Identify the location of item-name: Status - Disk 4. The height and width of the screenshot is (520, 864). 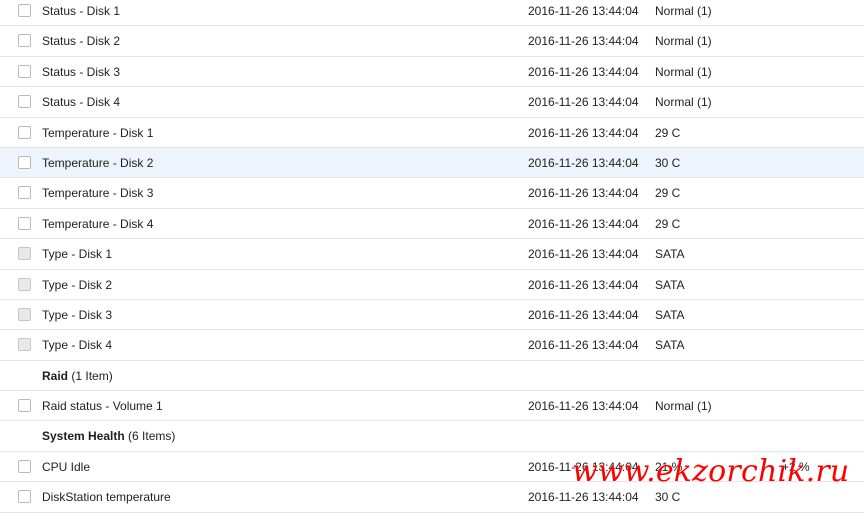
(81, 102).